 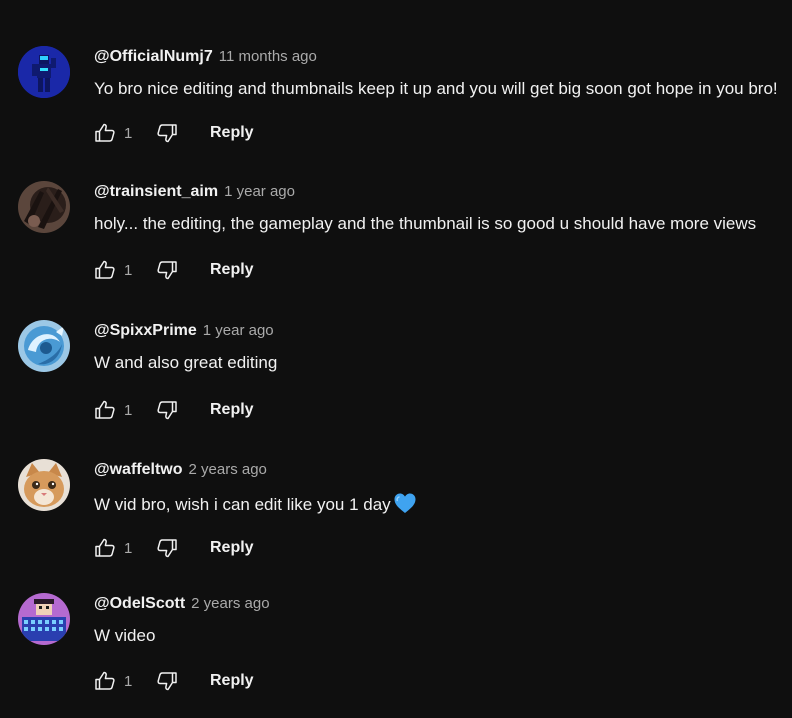 What do you see at coordinates (268, 56) in the screenshot?
I see `comment-timestamp: 11 months ago` at bounding box center [268, 56].